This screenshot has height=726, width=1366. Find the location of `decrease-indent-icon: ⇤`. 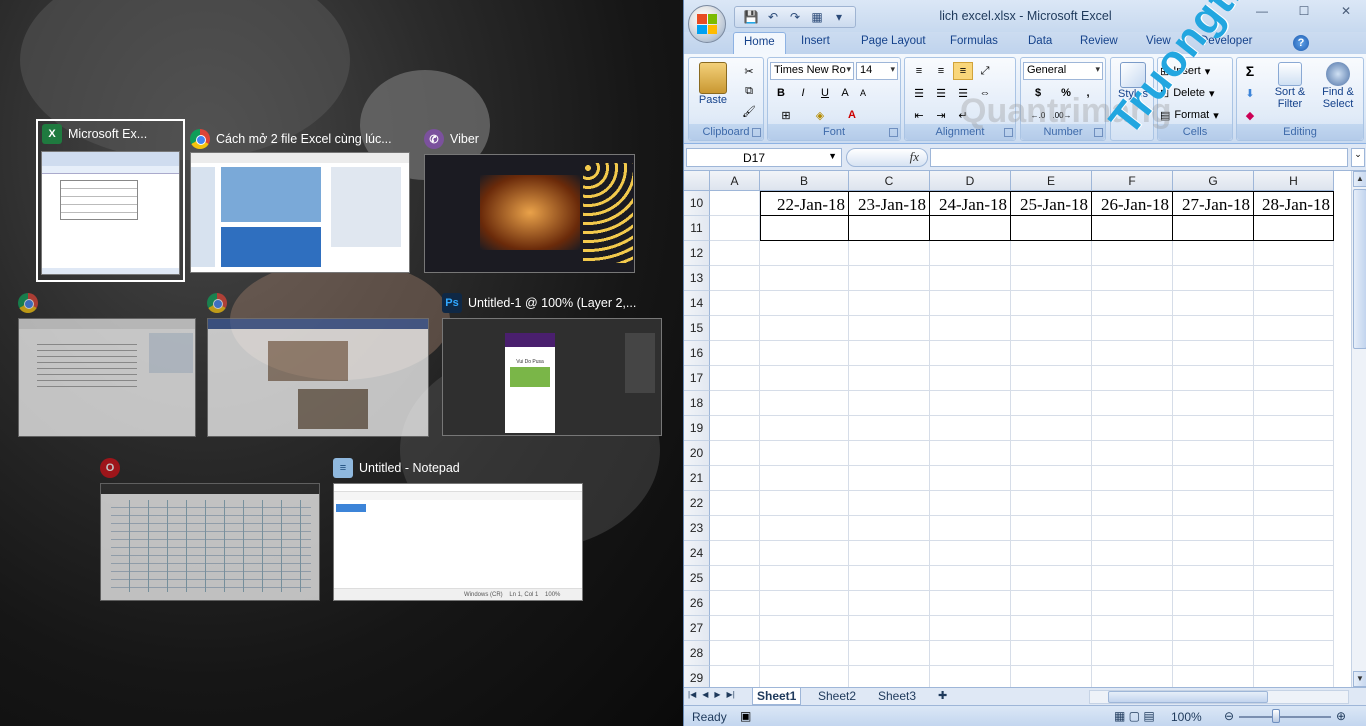

decrease-indent-icon: ⇤ is located at coordinates (919, 115).